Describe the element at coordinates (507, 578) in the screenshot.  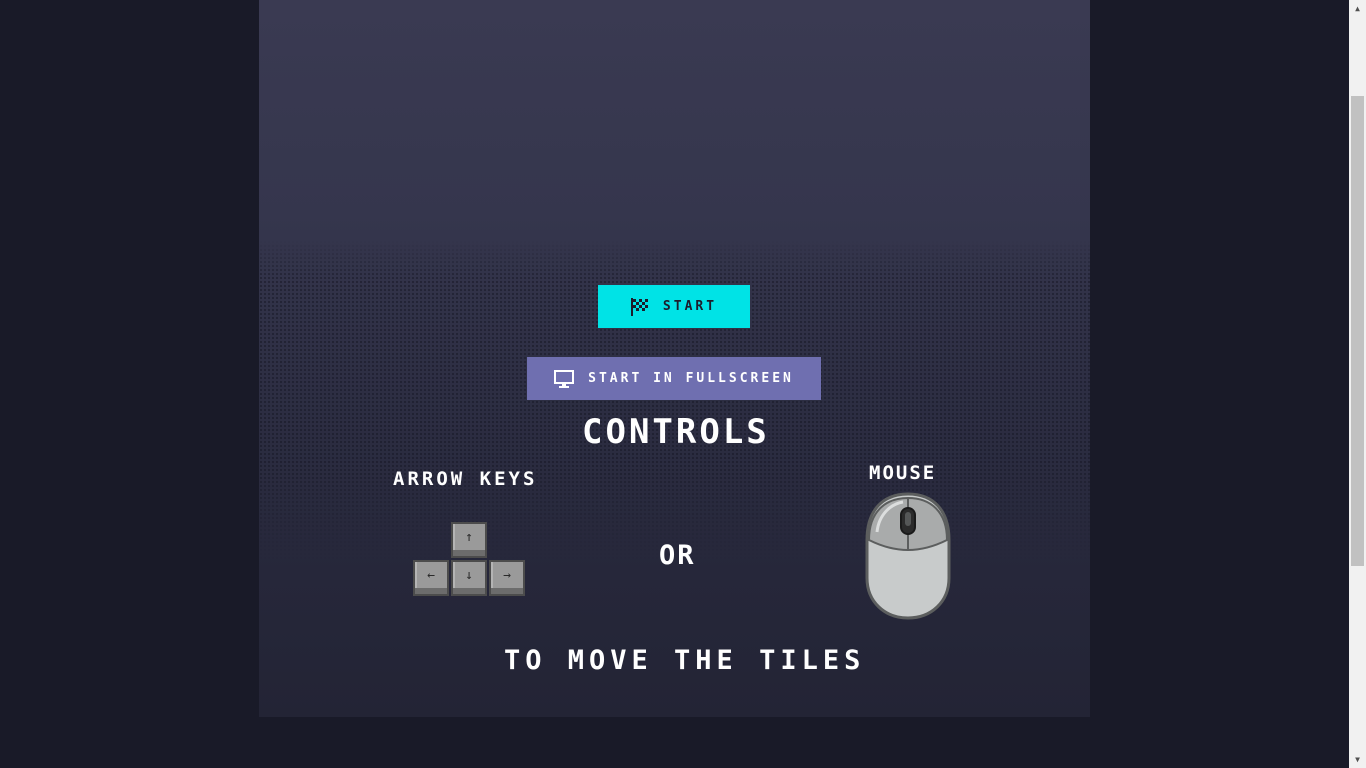
I see `right-arrow-key: →` at that location.